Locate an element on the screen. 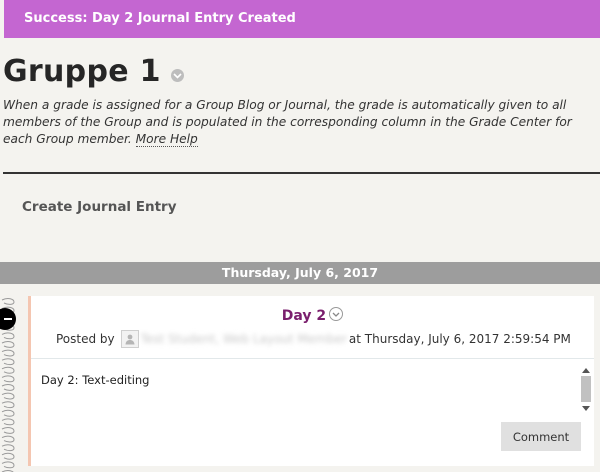 Image resolution: width=600 pixels, height=472 pixels. scroll-up-icon is located at coordinates (586, 370).